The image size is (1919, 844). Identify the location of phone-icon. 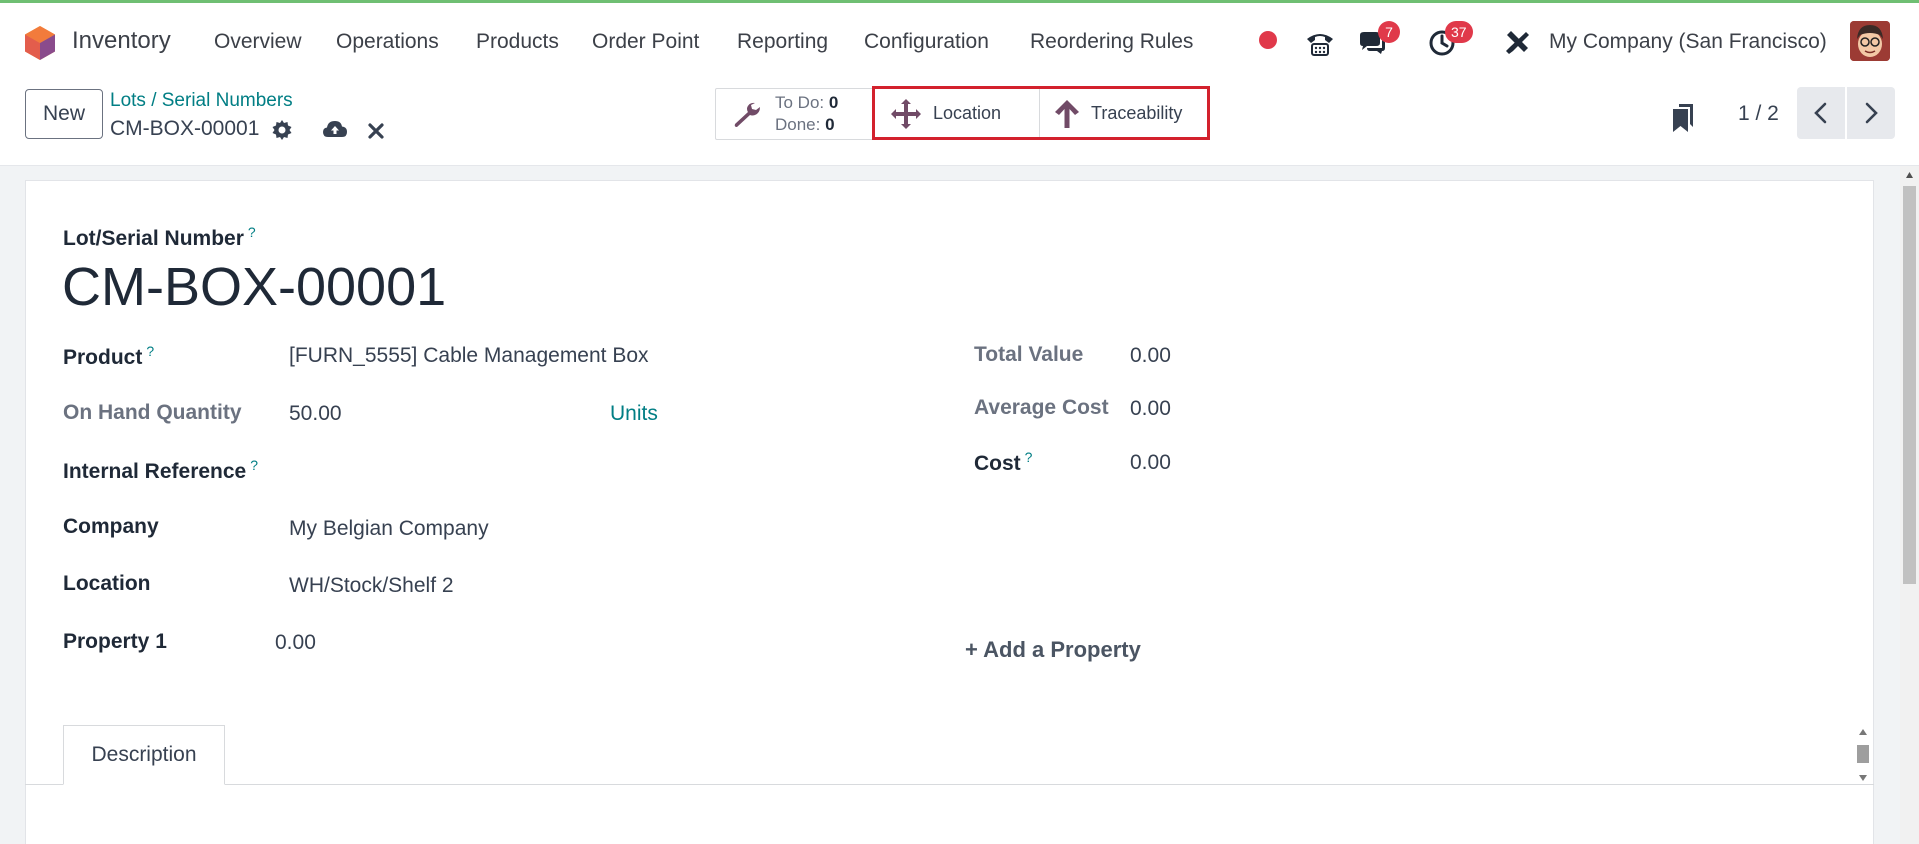
(1320, 43).